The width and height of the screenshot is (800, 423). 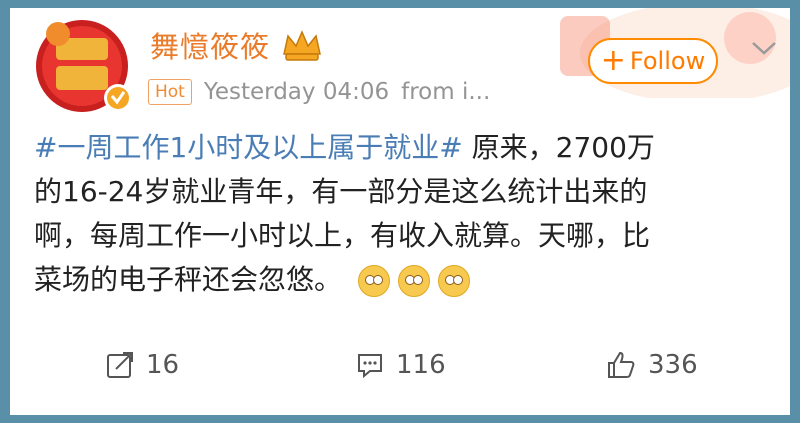 I want to click on thumbs-up-icon, so click(x=621, y=364).